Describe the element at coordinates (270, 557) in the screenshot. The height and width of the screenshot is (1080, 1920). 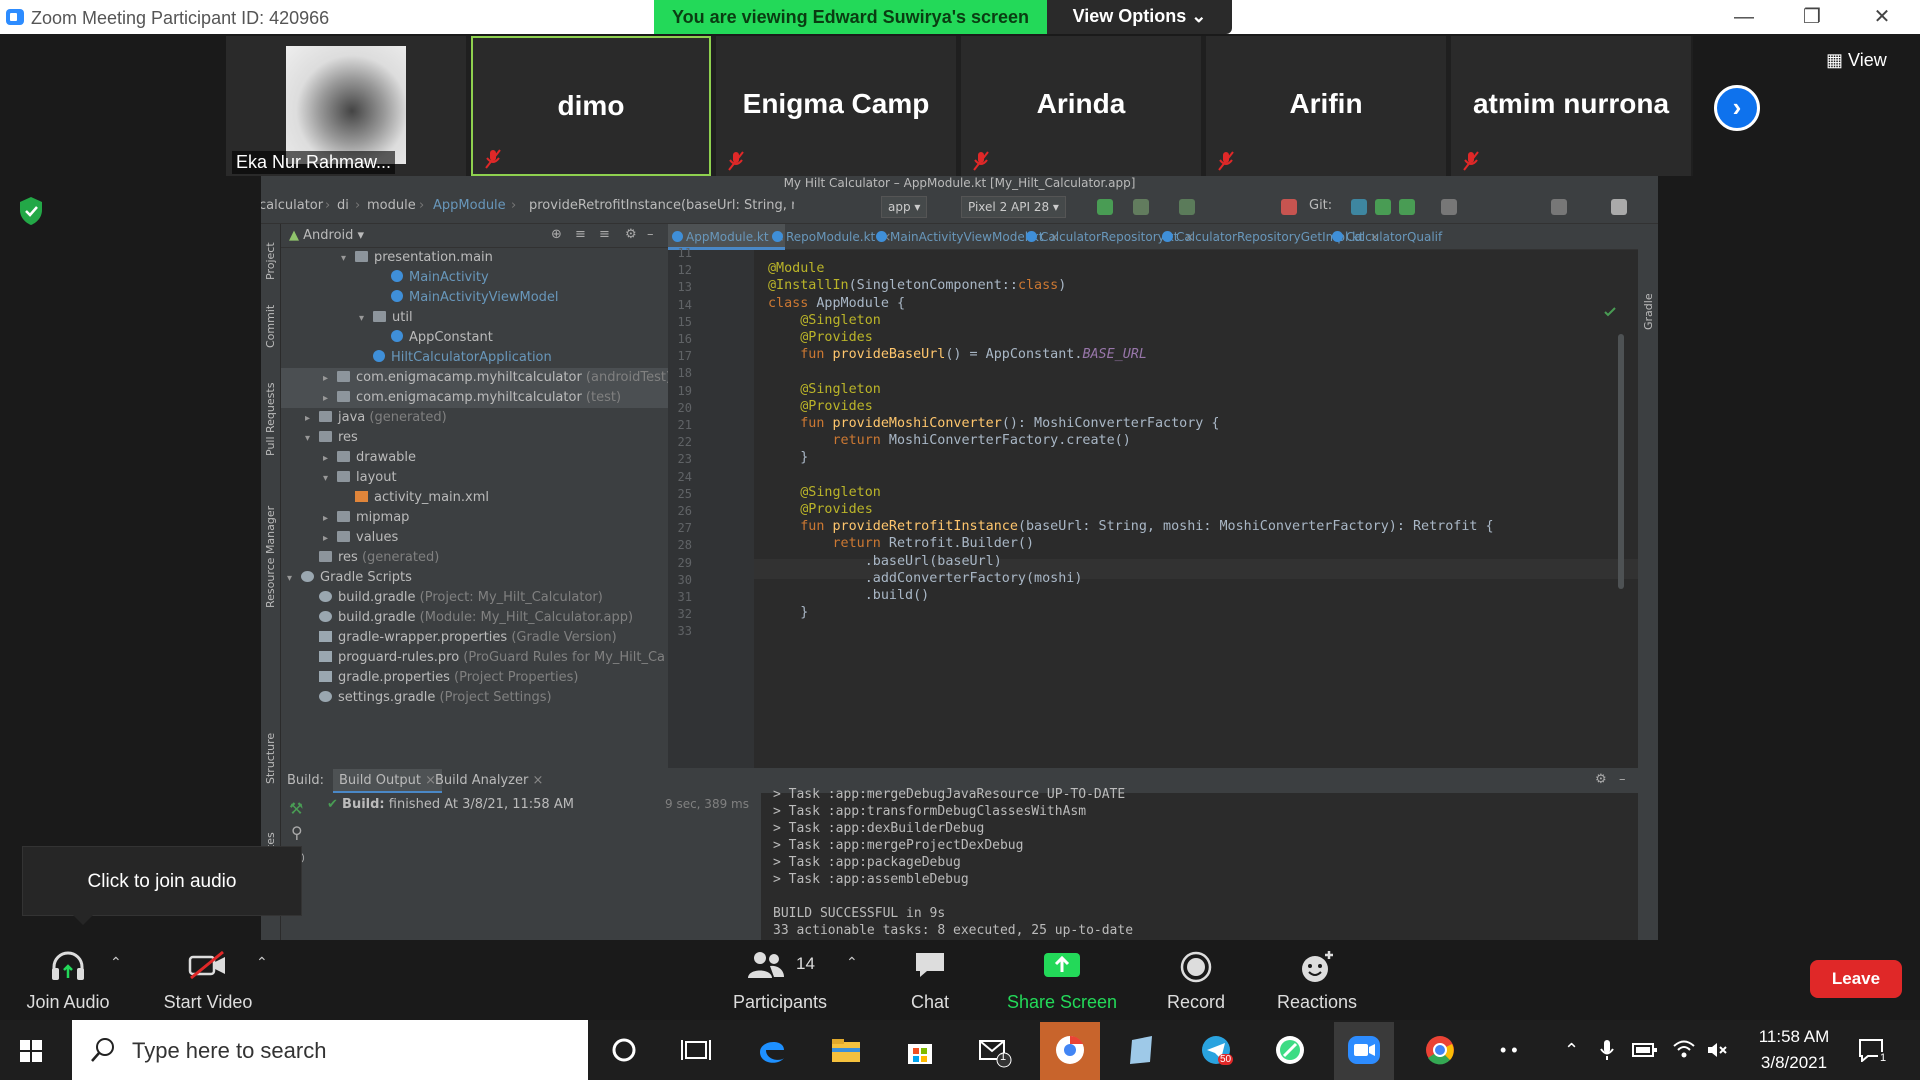
I see `tool-window-resource-manager: Resource Manager` at that location.